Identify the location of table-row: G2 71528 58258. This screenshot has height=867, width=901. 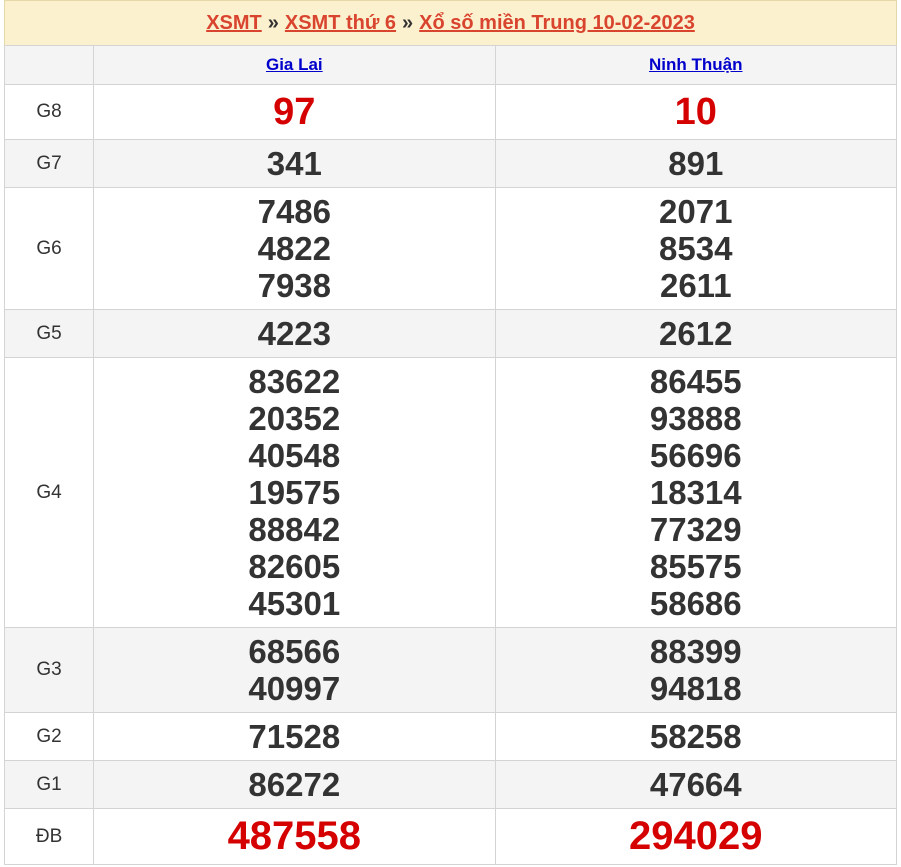
(450, 736).